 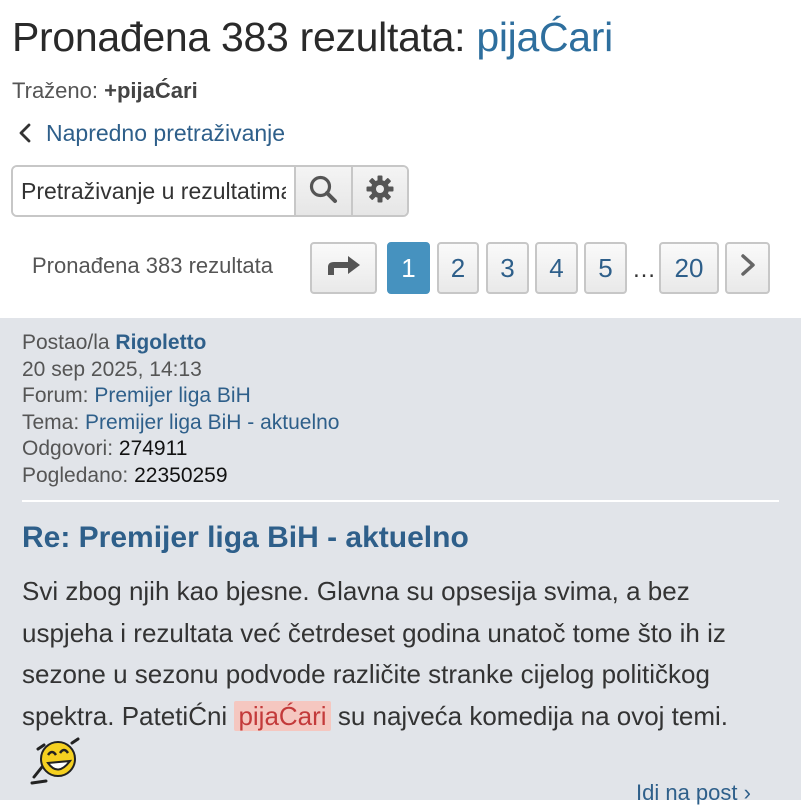 I want to click on next-page-button, so click(x=747, y=268).